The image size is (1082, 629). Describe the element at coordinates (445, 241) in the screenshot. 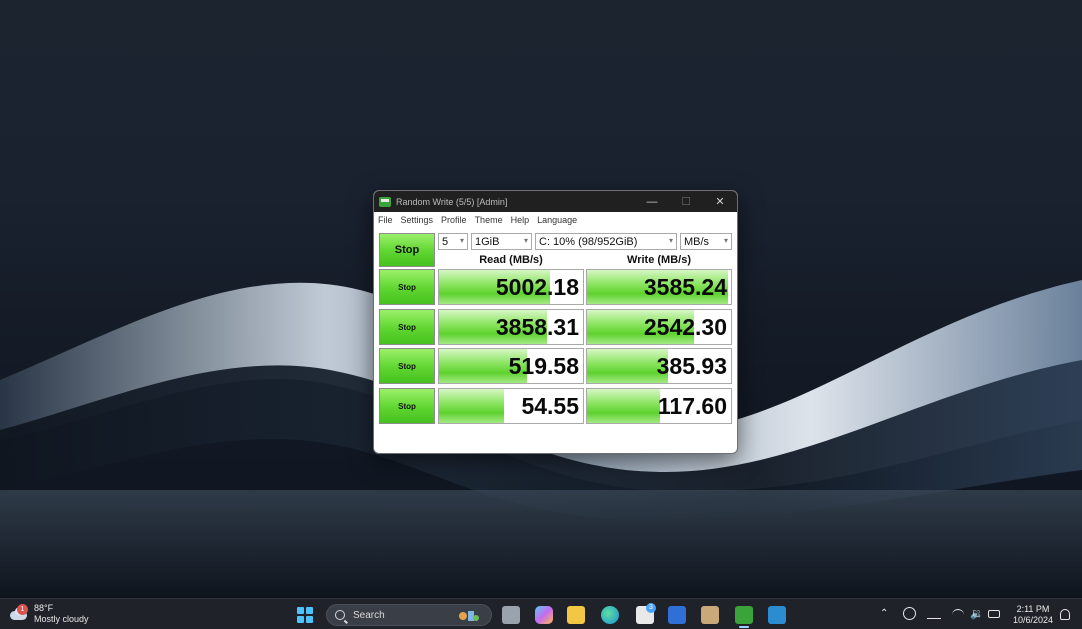

I see `count-value: 5` at that location.